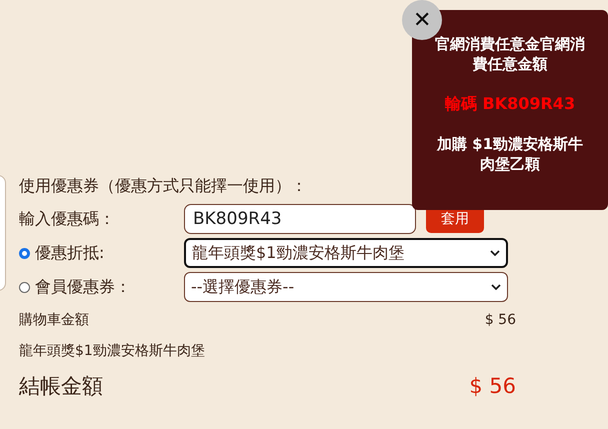 The image size is (608, 429). I want to click on coupon-dropdown: 龍年頭獎$1勁濃安格斯牛肉堡, so click(346, 253).